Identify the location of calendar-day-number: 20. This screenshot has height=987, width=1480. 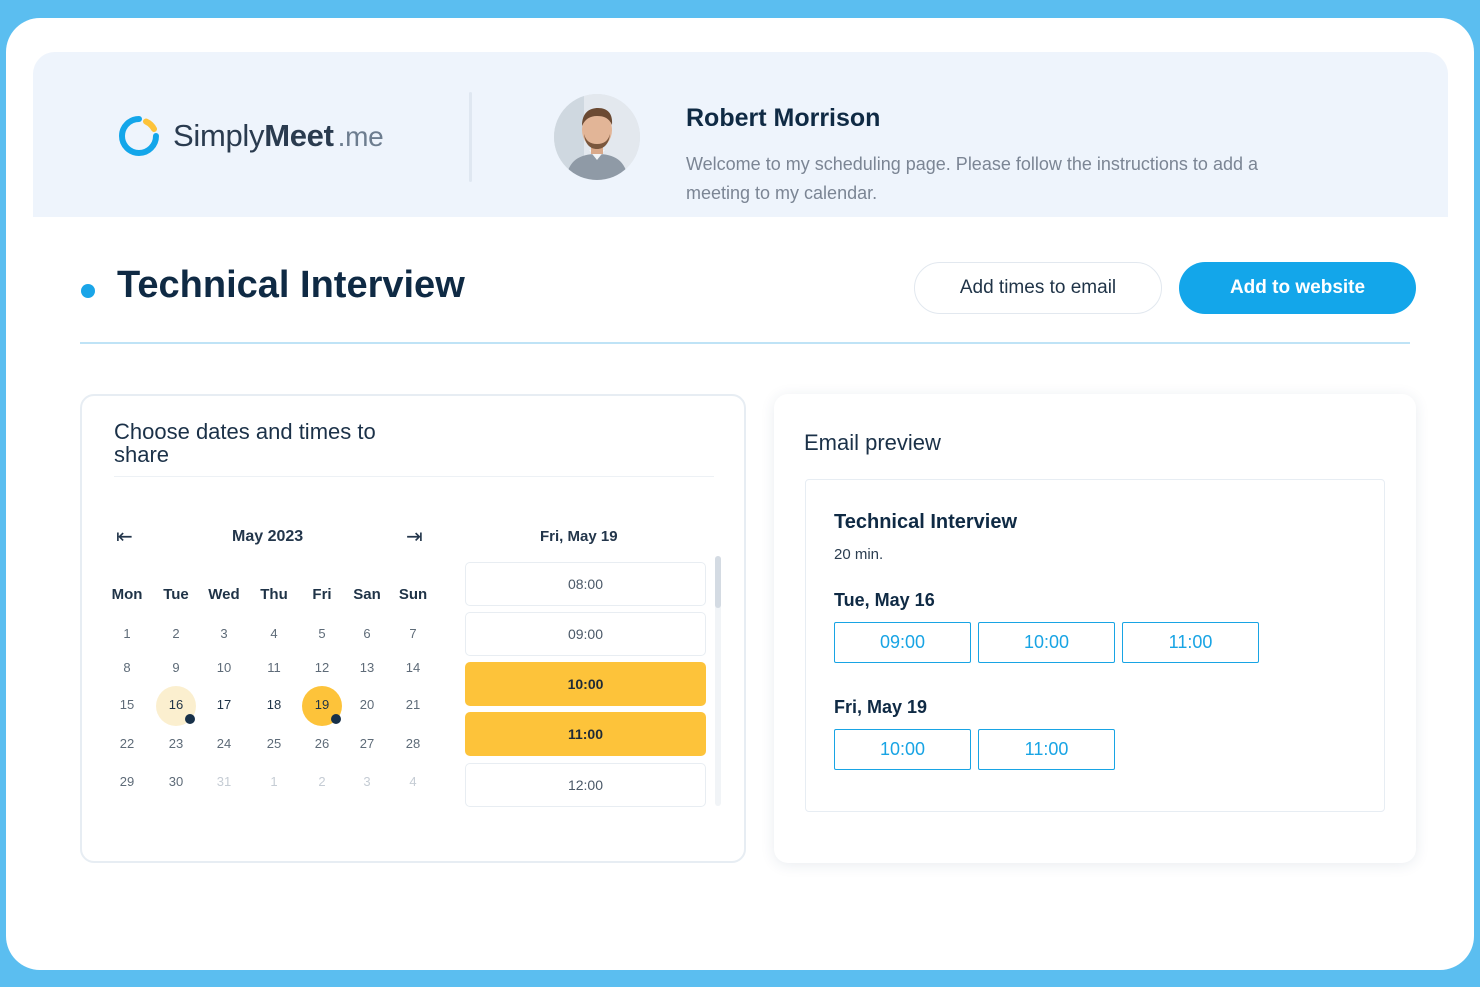
(367, 704).